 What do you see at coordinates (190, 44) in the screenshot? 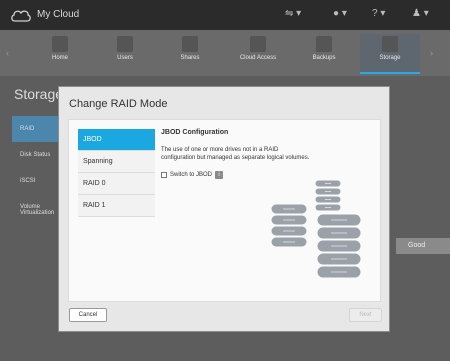
I see `shares-icon` at bounding box center [190, 44].